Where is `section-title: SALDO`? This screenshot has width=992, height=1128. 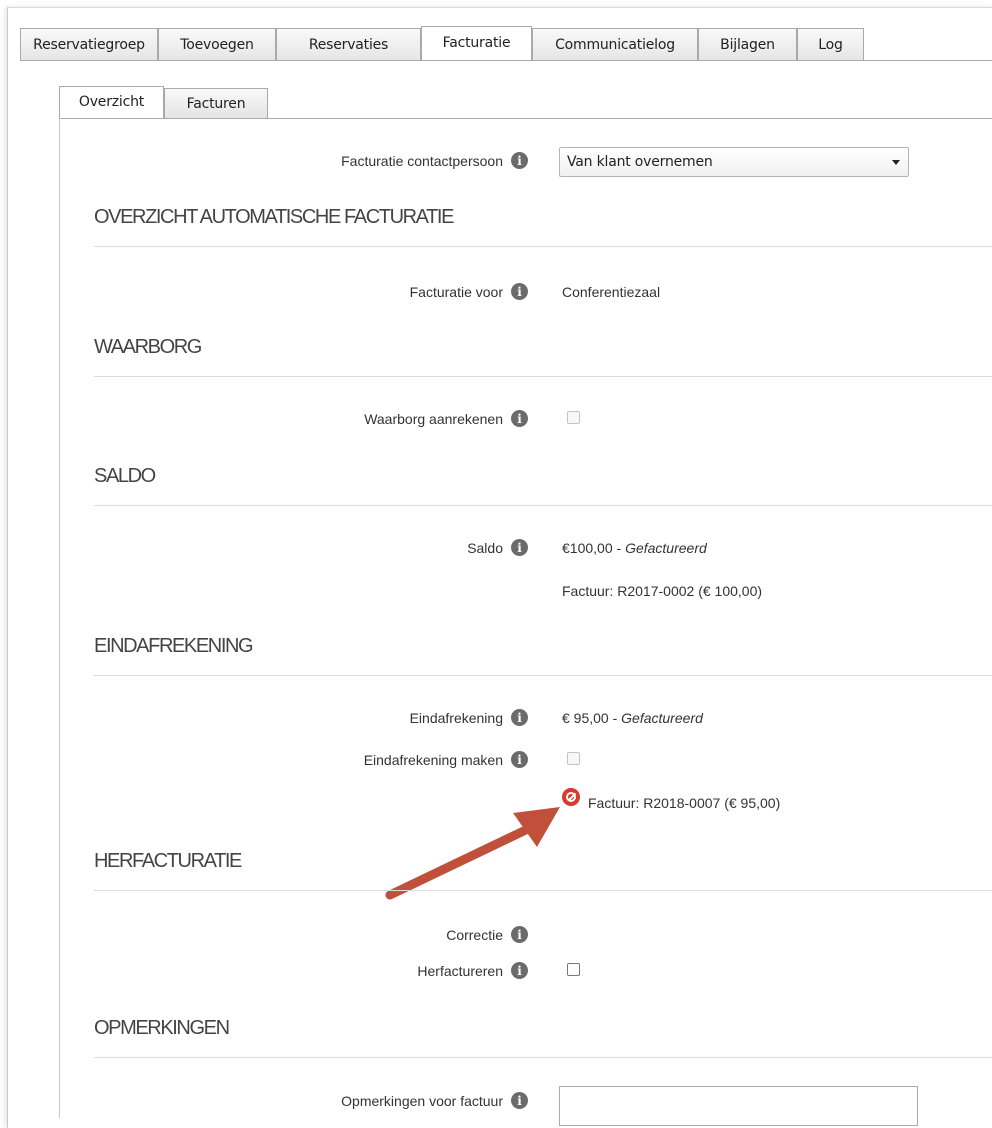
section-title: SALDO is located at coordinates (125, 476).